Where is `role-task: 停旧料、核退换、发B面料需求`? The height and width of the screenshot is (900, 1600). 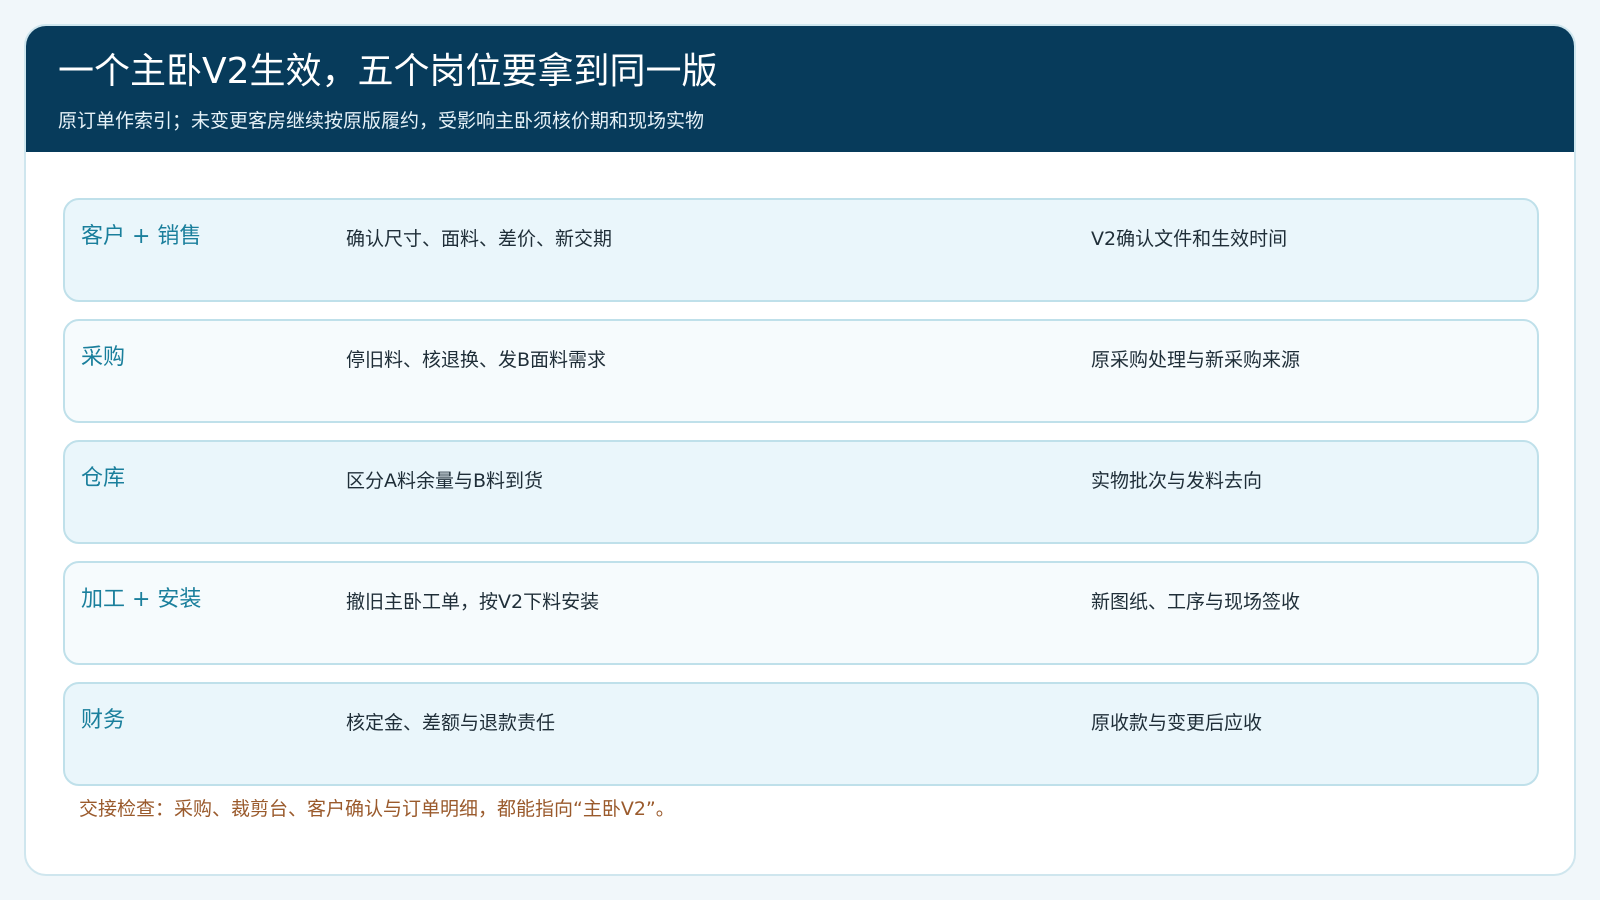
role-task: 停旧料、核退换、发B面料需求 is located at coordinates (476, 360).